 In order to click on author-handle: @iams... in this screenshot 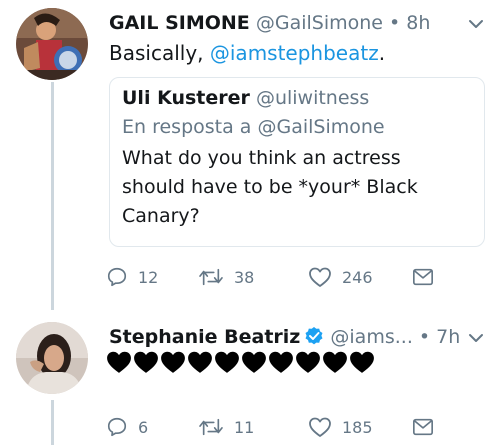, I will do `click(371, 337)`.